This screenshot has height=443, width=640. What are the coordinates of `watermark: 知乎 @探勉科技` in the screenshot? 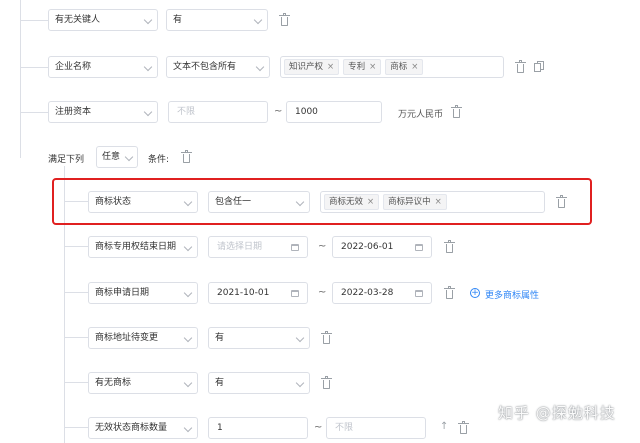 It's located at (557, 413).